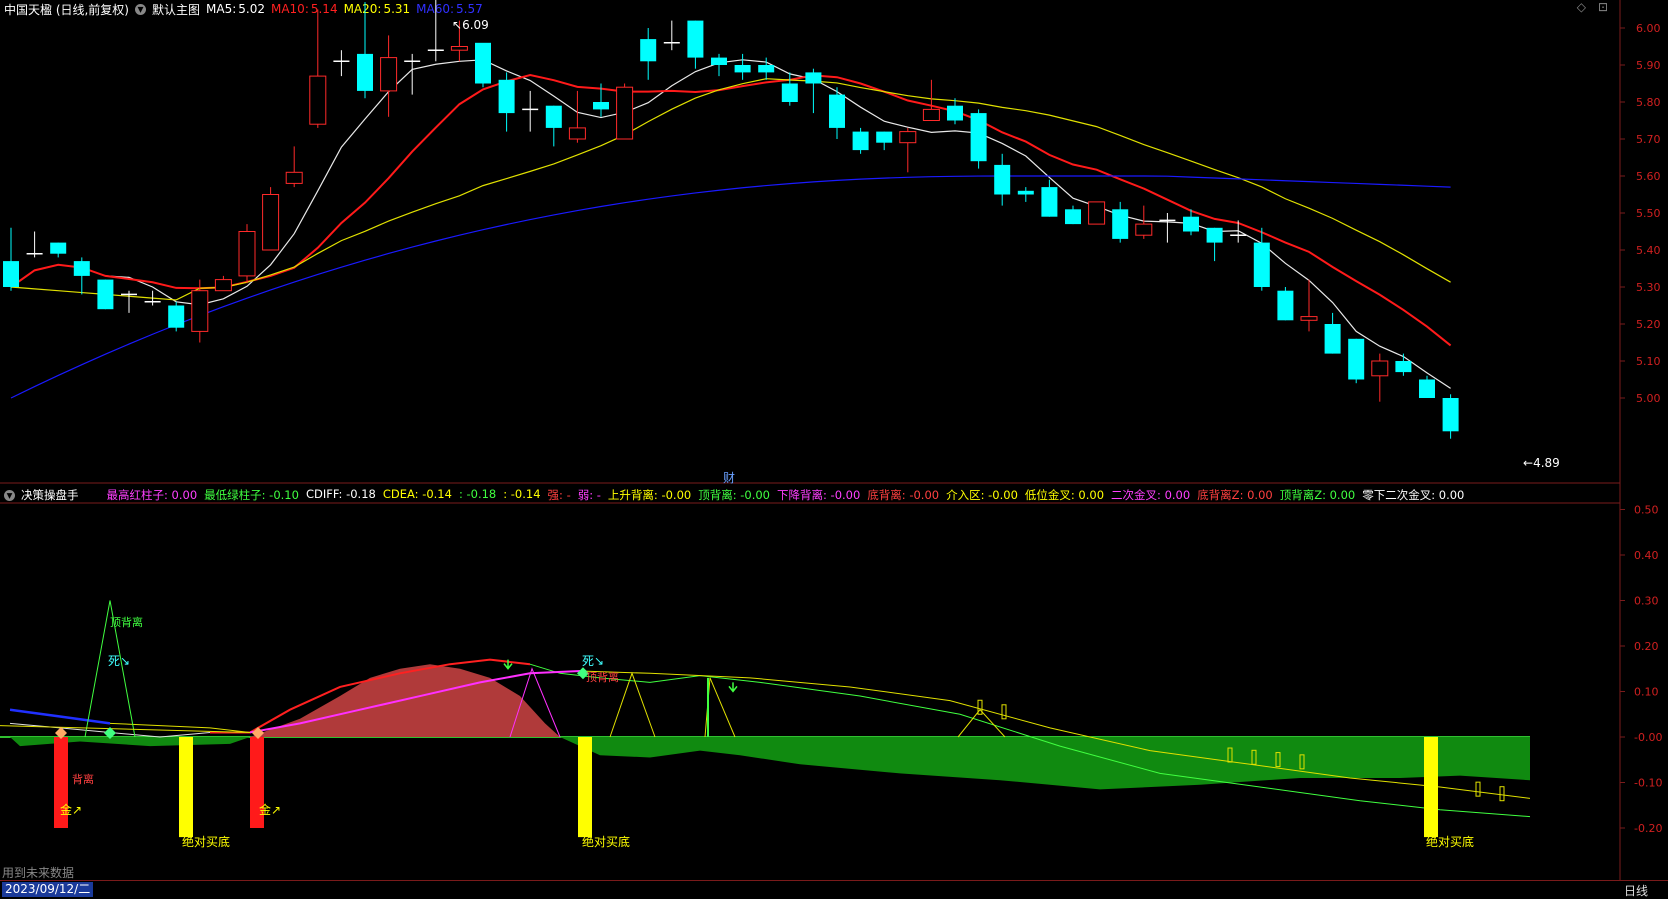 The width and height of the screenshot is (1668, 899). I want to click on price-tick-label: 5.40, so click(1648, 250).